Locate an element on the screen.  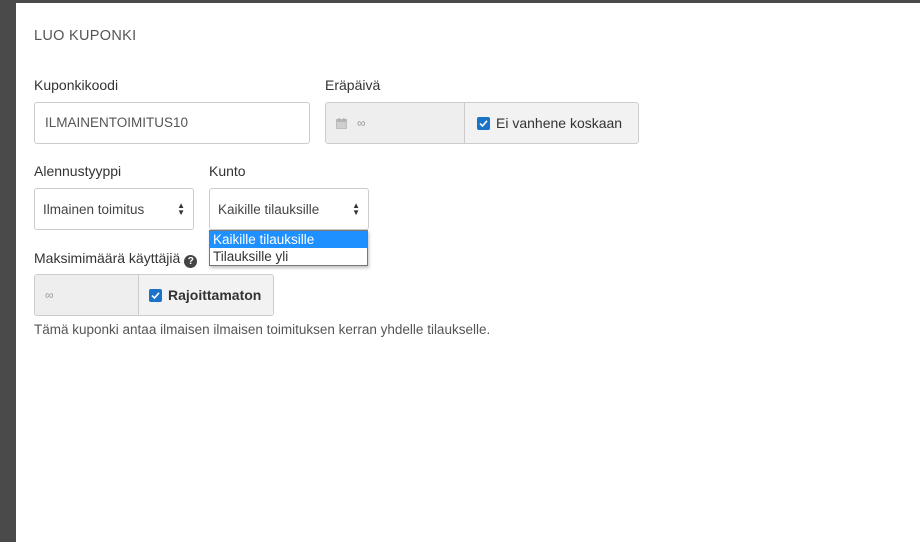
dropdown-option-all-orders: Kaikille tilauksille is located at coordinates (288, 239).